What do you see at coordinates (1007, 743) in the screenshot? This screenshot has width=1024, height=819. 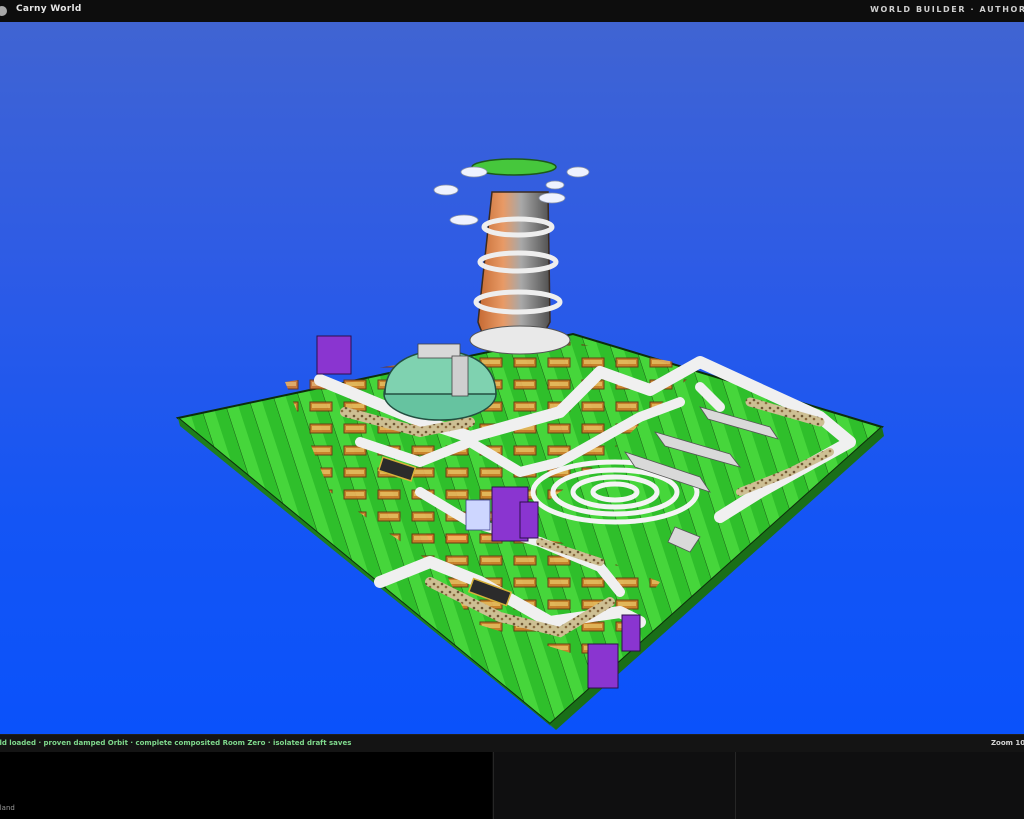 I see `zoom-readout: Zoom 100` at bounding box center [1007, 743].